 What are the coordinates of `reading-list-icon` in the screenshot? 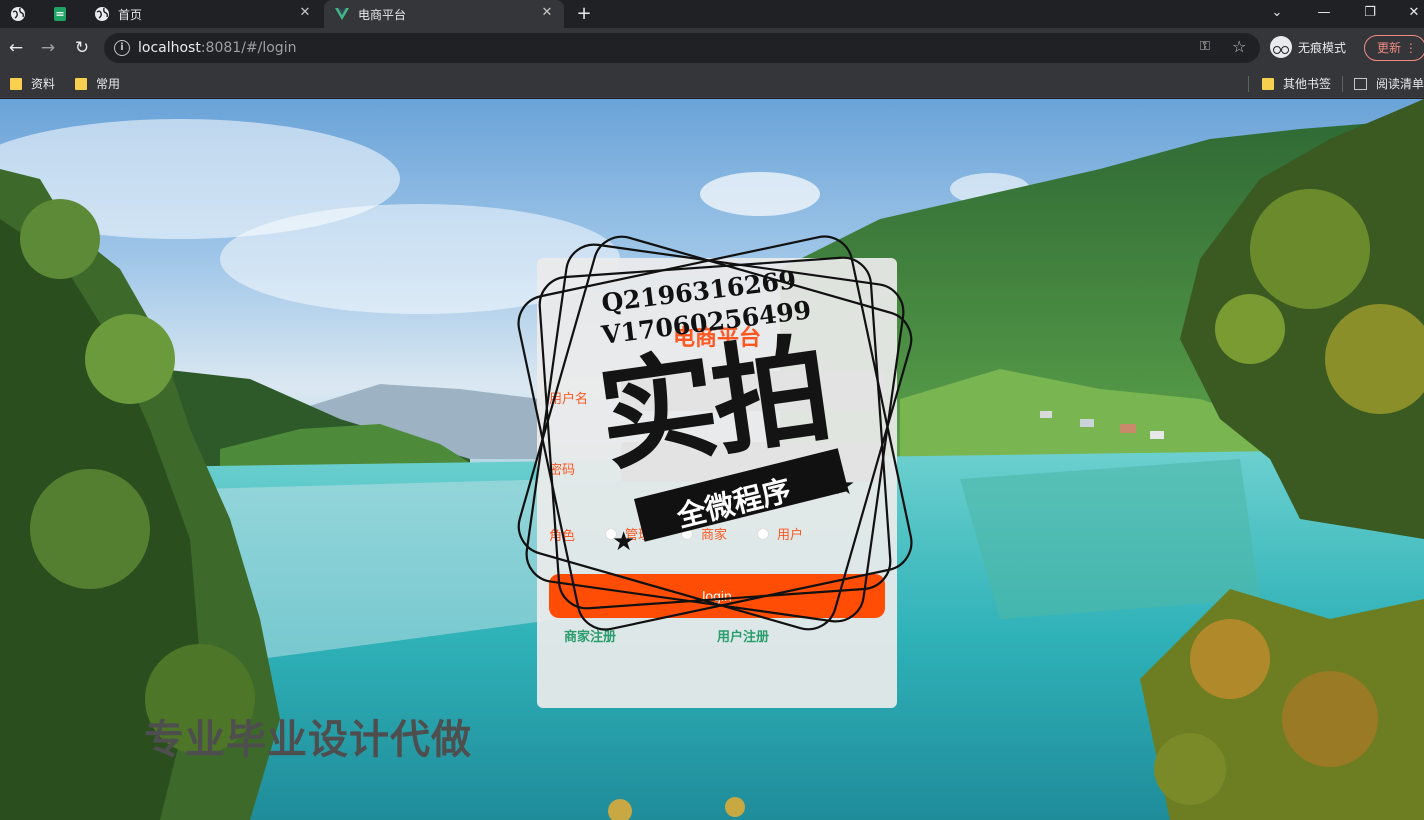 It's located at (1360, 83).